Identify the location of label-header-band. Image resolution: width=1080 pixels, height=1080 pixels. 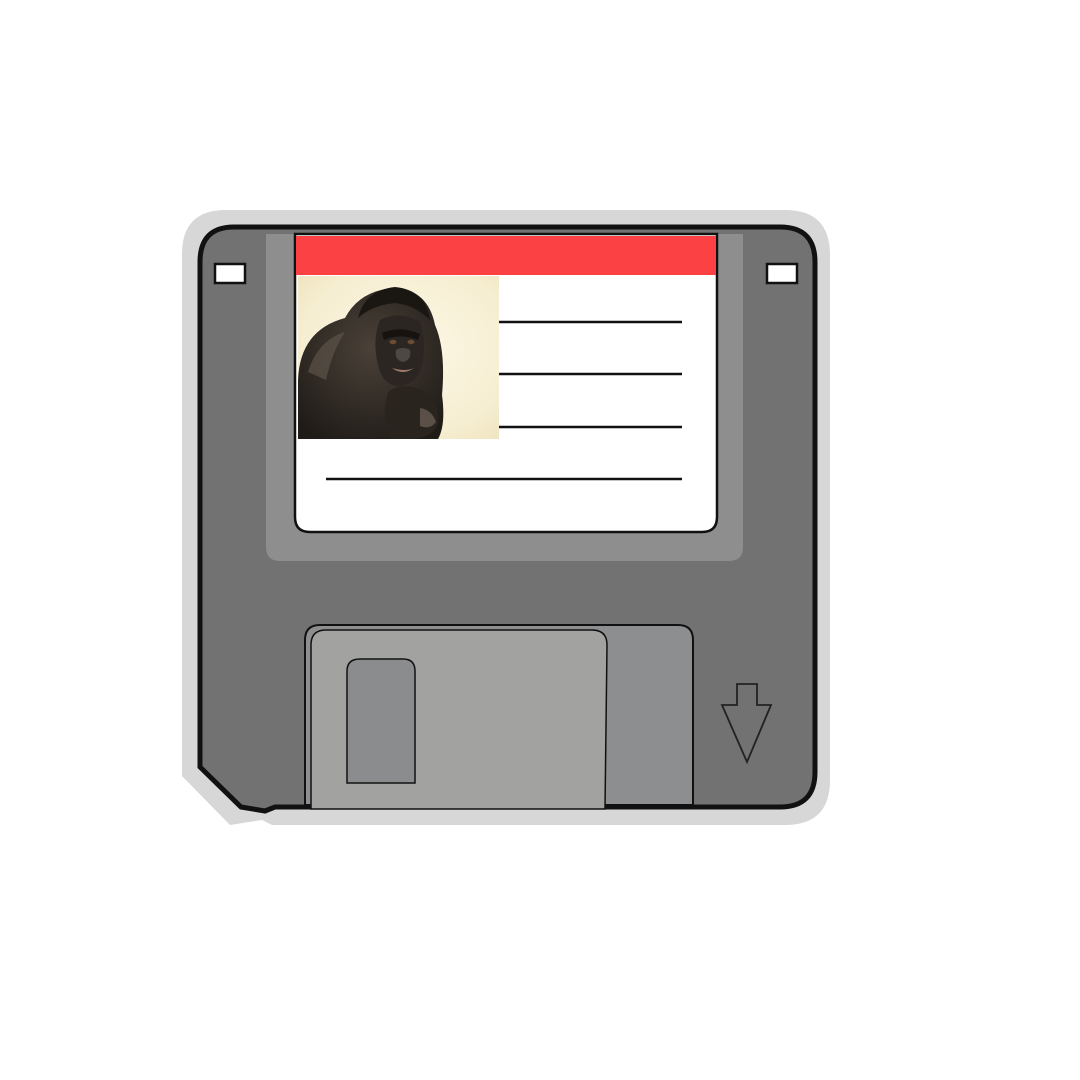
(506, 255).